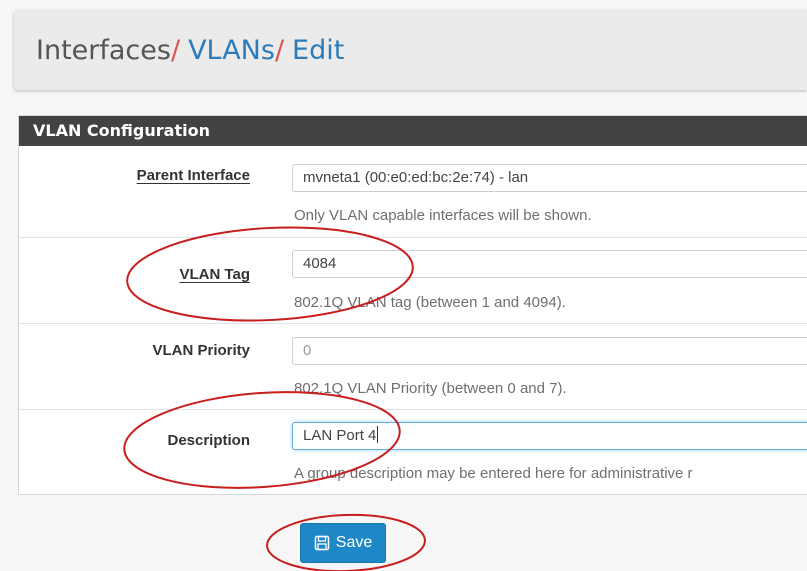 This screenshot has height=571, width=807. I want to click on panel-title: VLAN Configuration, so click(413, 131).